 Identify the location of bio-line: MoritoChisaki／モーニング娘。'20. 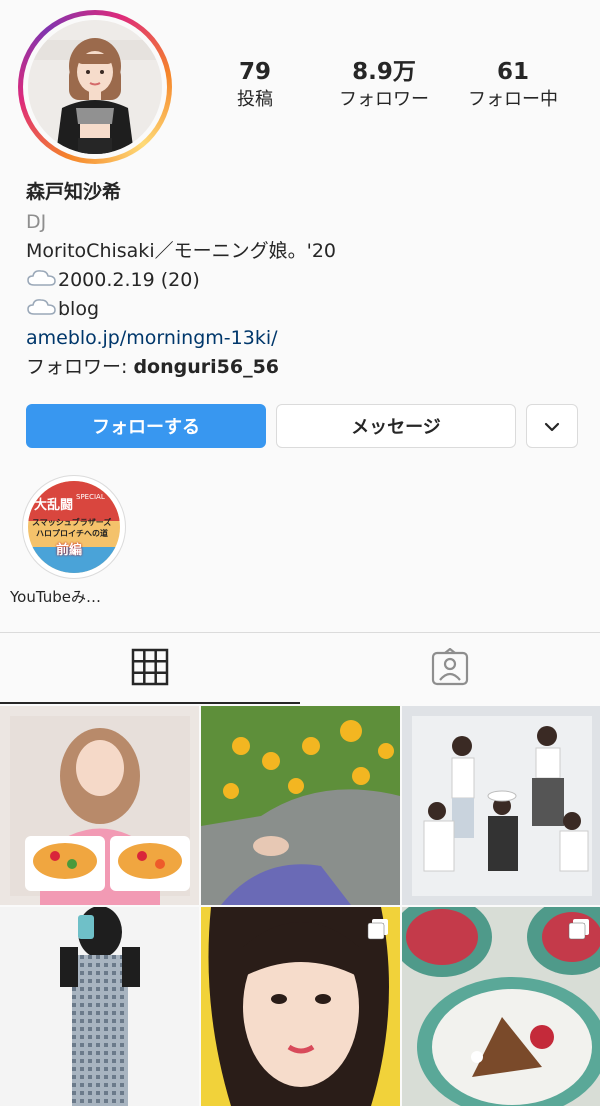
(181, 251).